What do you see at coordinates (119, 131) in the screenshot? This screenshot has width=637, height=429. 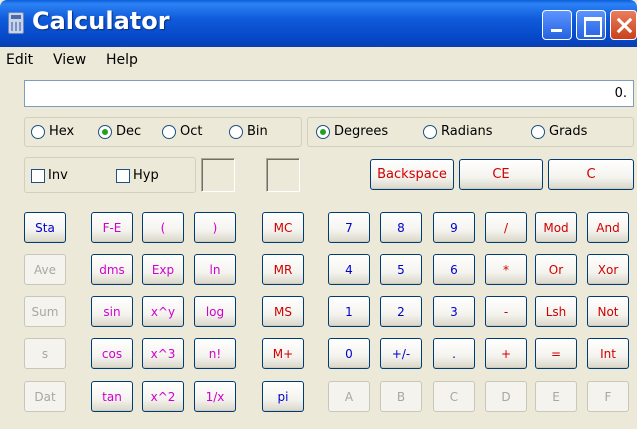 I see `radio-dec: Dec` at bounding box center [119, 131].